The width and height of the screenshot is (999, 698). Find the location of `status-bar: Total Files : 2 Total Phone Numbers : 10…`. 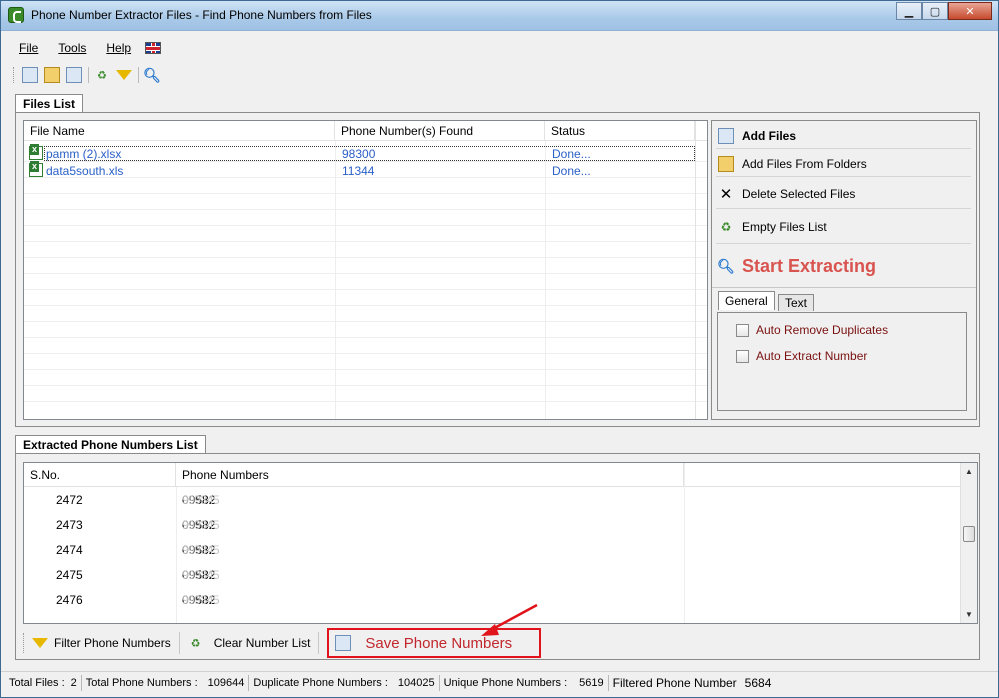

status-bar: Total Files : 2 Total Phone Numbers : 10… is located at coordinates (499, 682).